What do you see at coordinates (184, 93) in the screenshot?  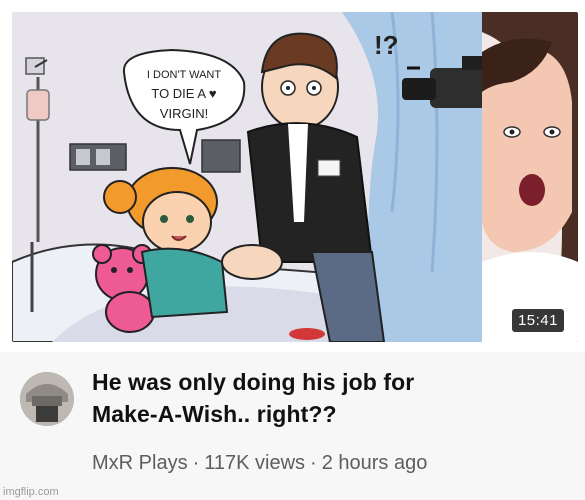 I see `speech-line-2: TO DIE A ♥` at bounding box center [184, 93].